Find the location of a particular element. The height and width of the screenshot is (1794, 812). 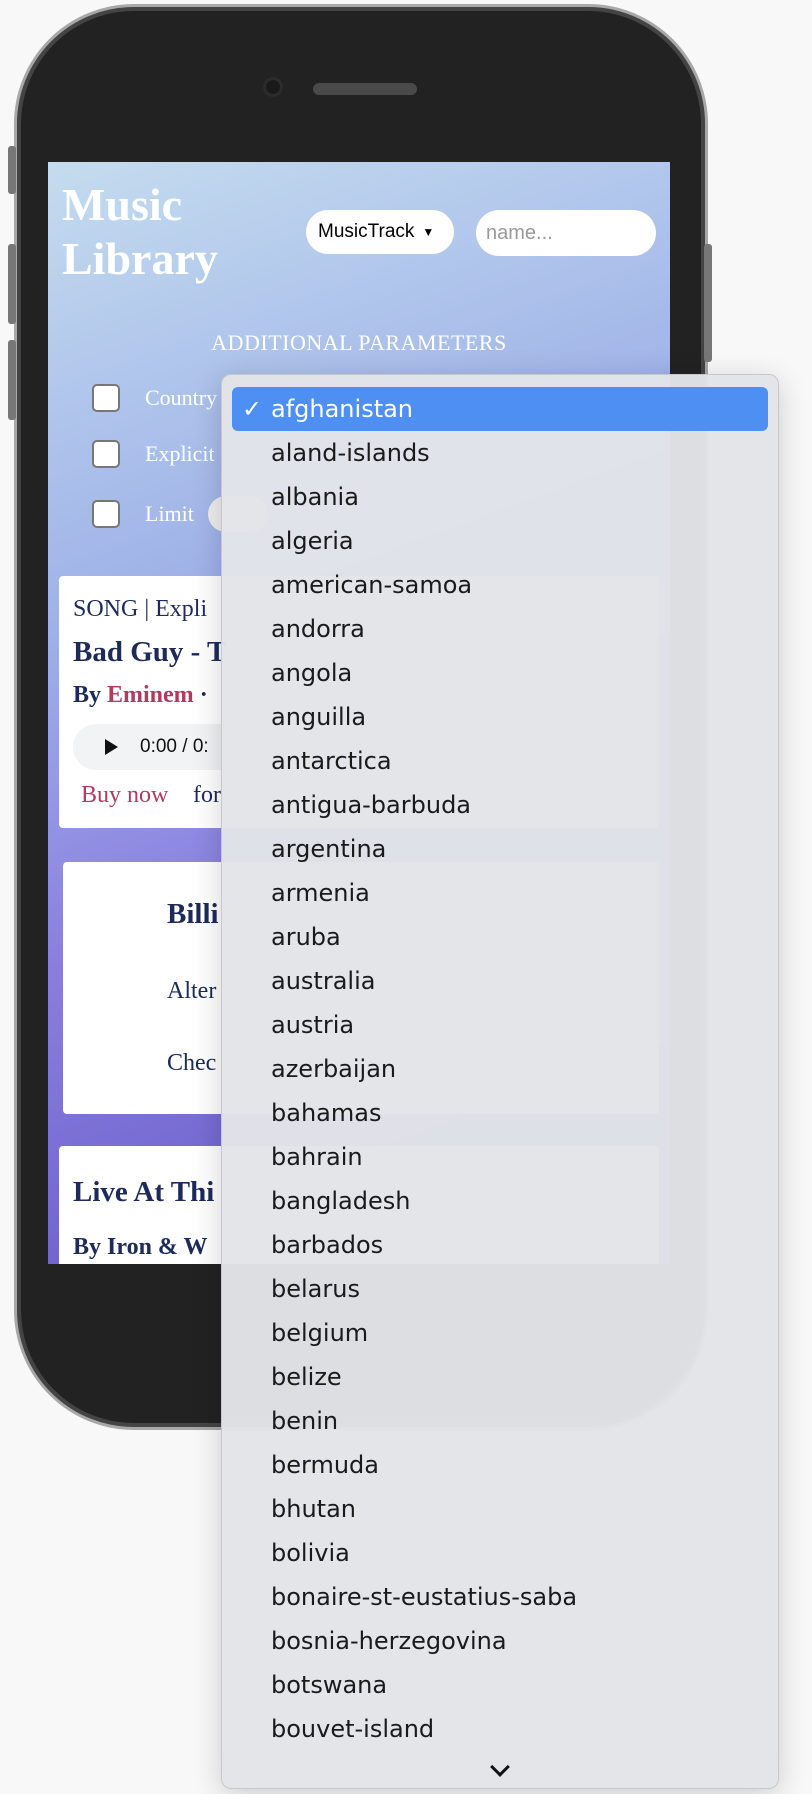

country-option: benin is located at coordinates (500, 1421).